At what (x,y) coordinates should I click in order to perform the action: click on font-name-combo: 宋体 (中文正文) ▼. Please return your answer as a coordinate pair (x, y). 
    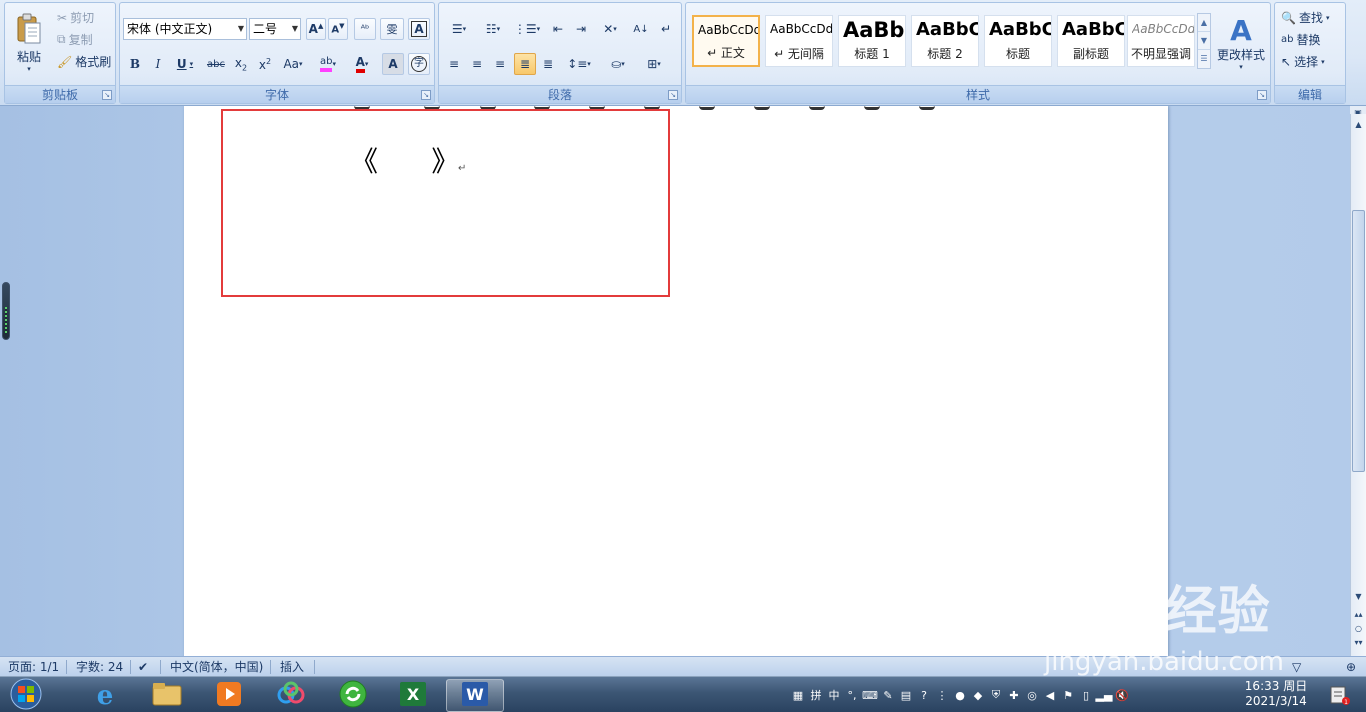
    Looking at the image, I should click on (185, 29).